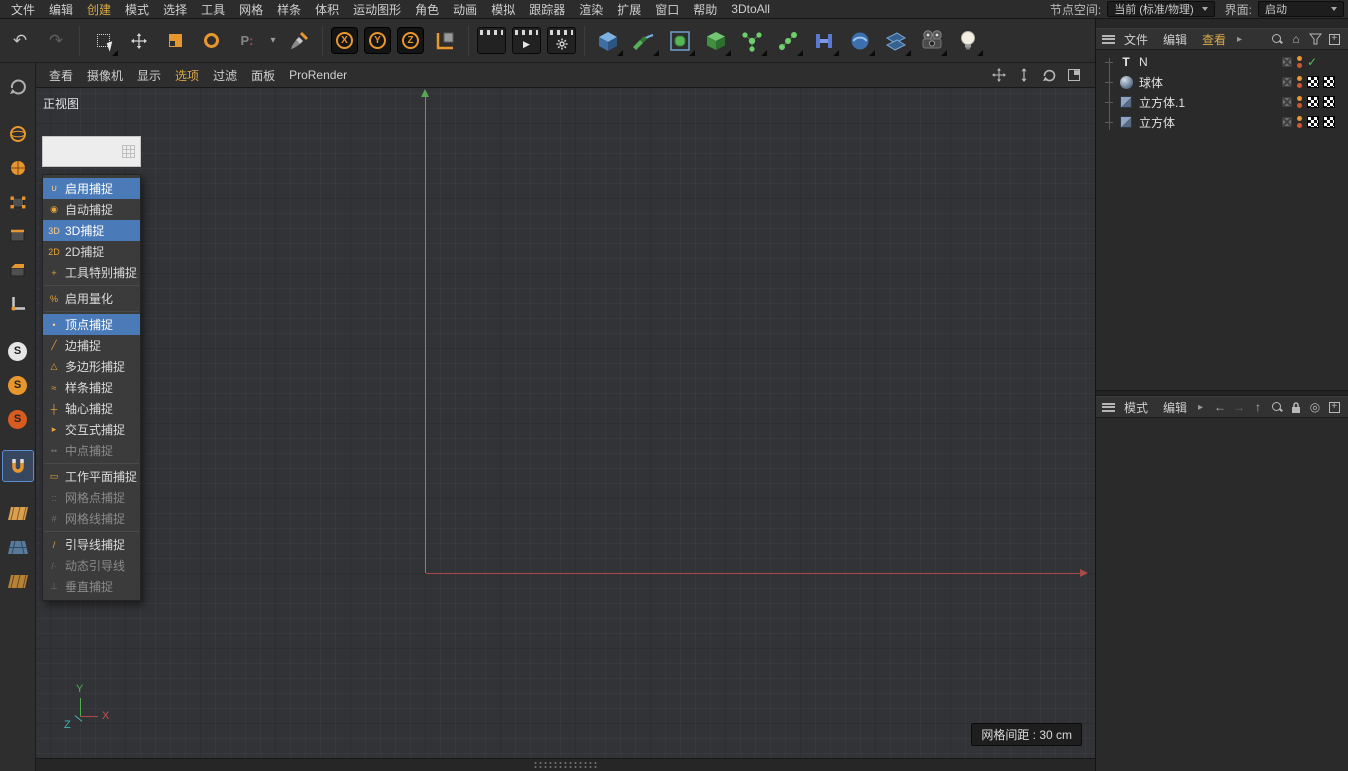 This screenshot has width=1348, height=771. I want to click on om-menu-edit: 编辑, so click(1175, 39).